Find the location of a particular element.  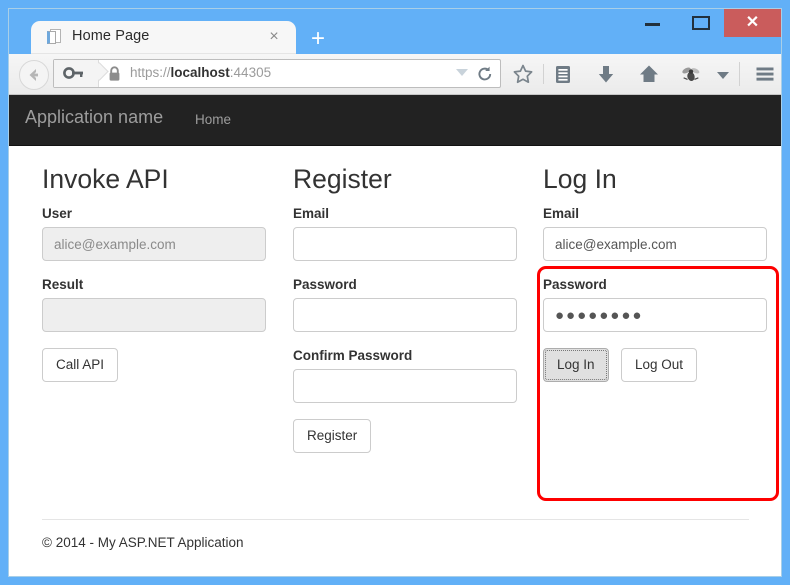

register-password-input is located at coordinates (405, 315).